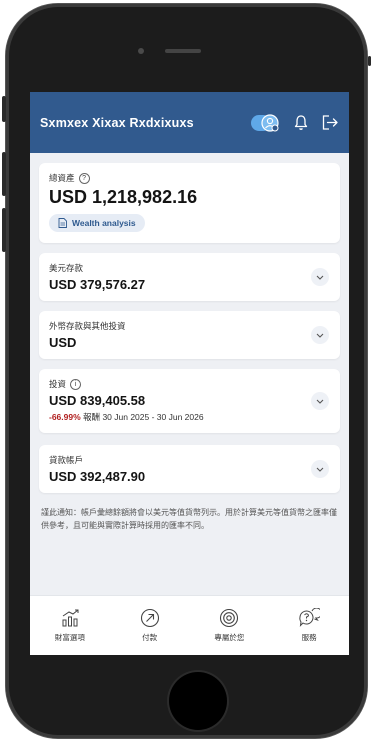 This screenshot has height=741, width=371. What do you see at coordinates (229, 618) in the screenshot?
I see `target-icon` at bounding box center [229, 618].